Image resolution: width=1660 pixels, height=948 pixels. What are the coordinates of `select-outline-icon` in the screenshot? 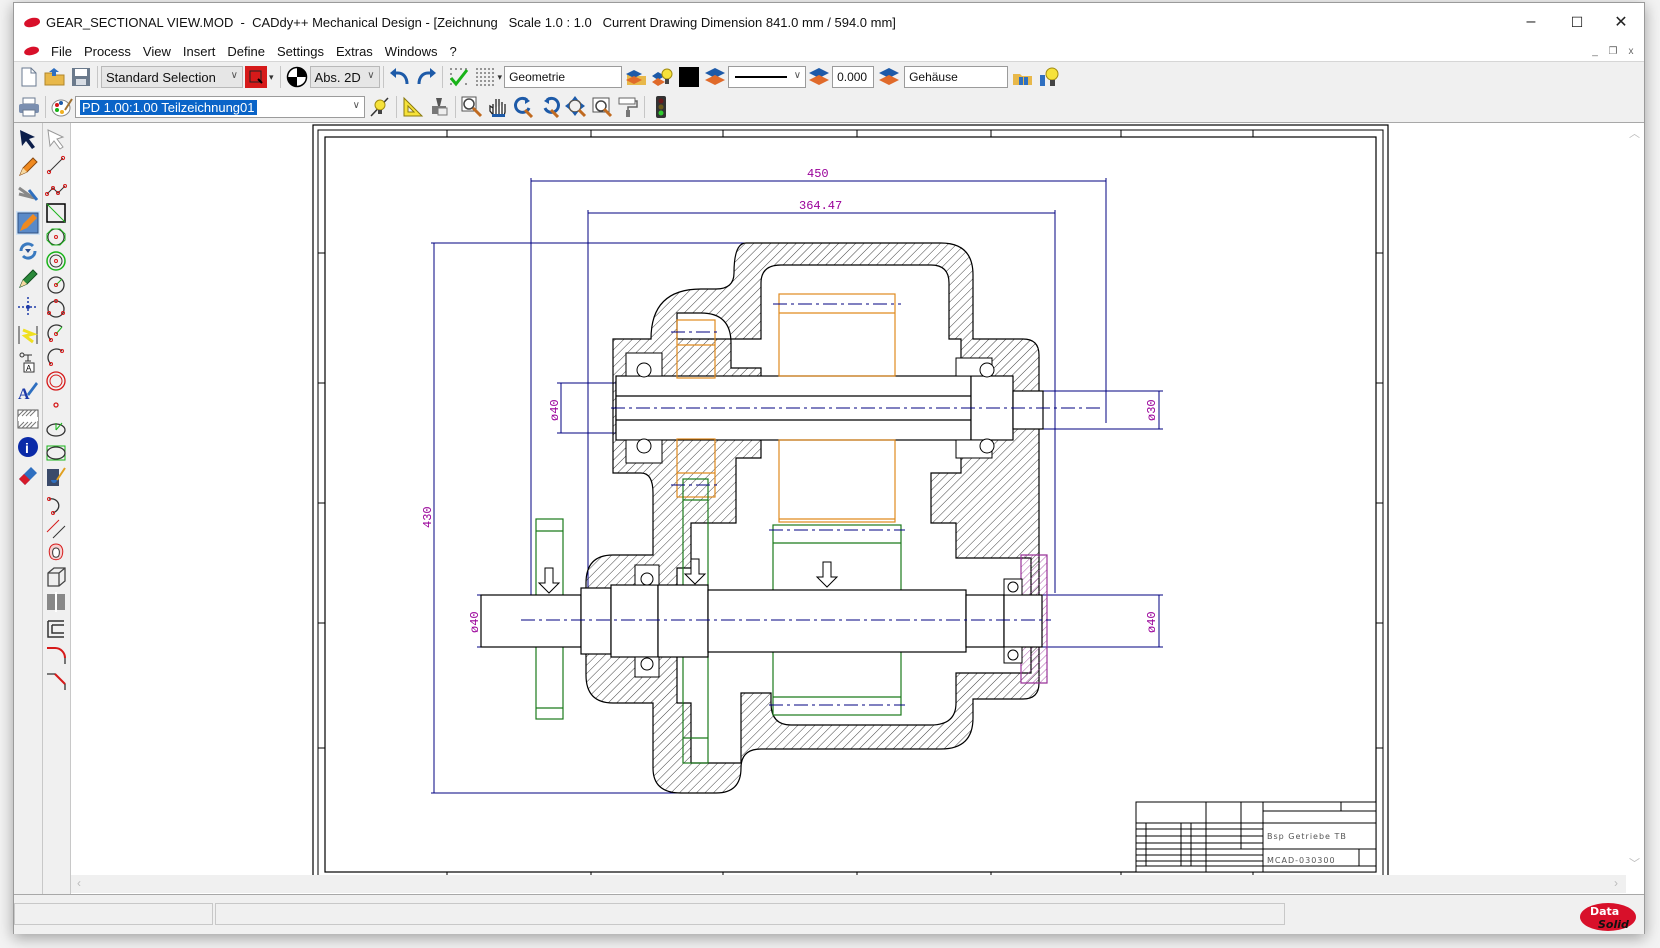 It's located at (56, 139).